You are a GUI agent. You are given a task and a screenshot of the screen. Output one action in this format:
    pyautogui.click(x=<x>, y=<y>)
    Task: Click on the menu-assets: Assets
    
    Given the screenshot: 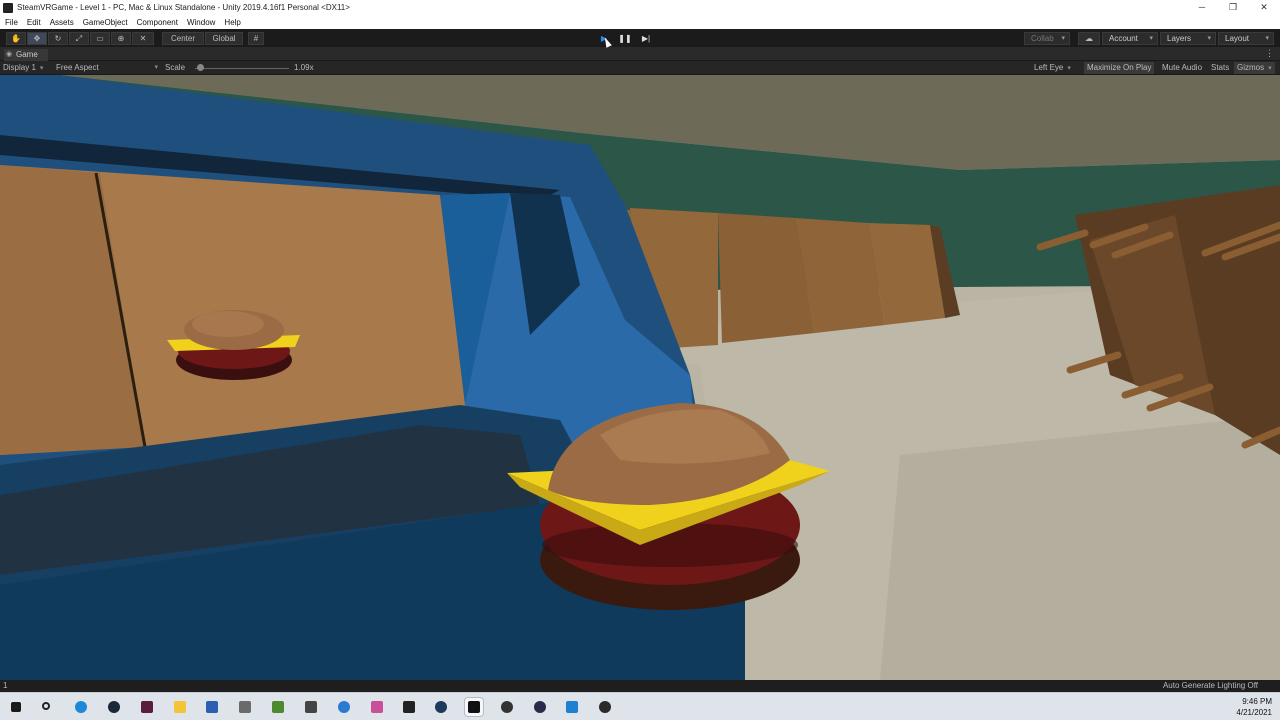 What is the action you would take?
    pyautogui.click(x=62, y=22)
    